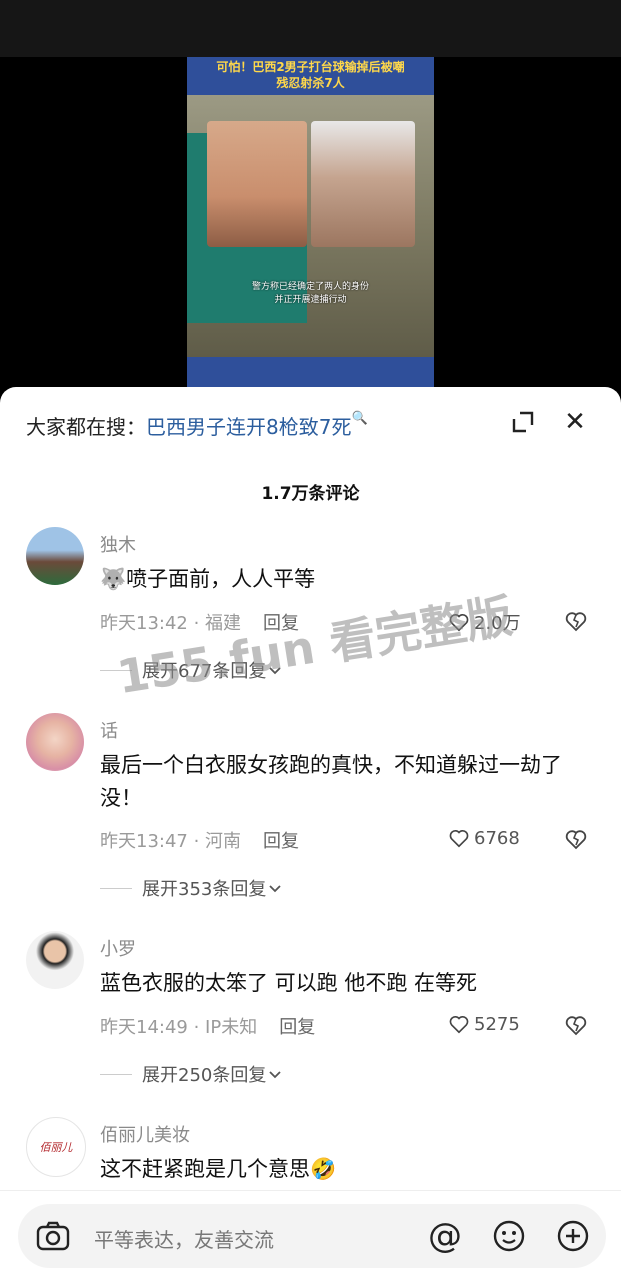 This screenshot has width=621, height=1281. I want to click on avatar-logo-text: 佰丽儿, so click(56, 1147).